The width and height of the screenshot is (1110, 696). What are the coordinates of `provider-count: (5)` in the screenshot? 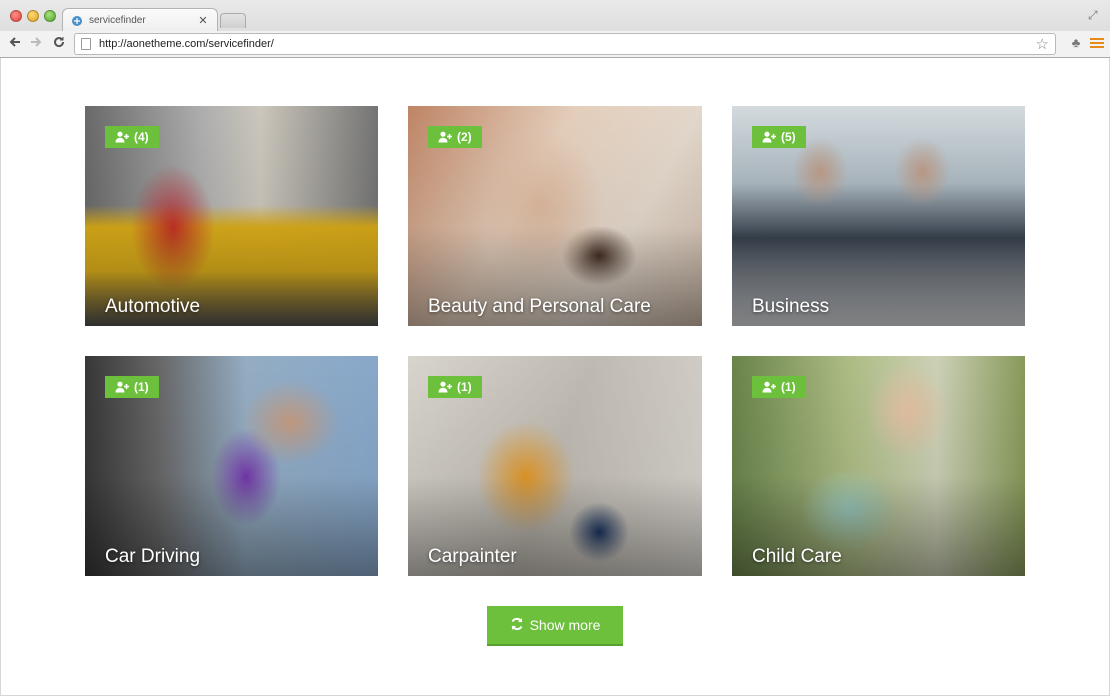 It's located at (788, 137).